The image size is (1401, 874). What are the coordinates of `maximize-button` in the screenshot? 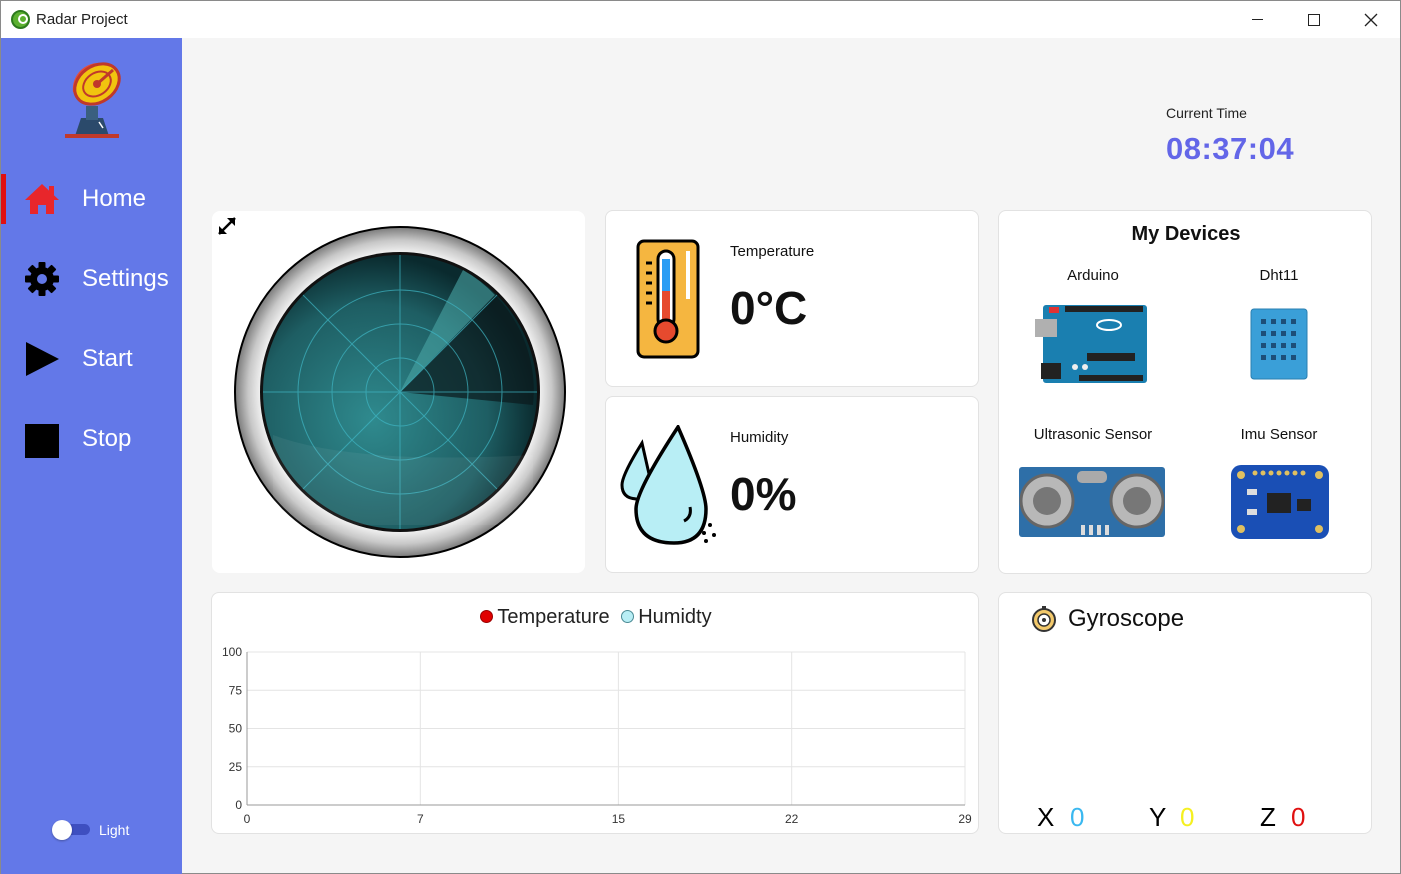 It's located at (1314, 19).